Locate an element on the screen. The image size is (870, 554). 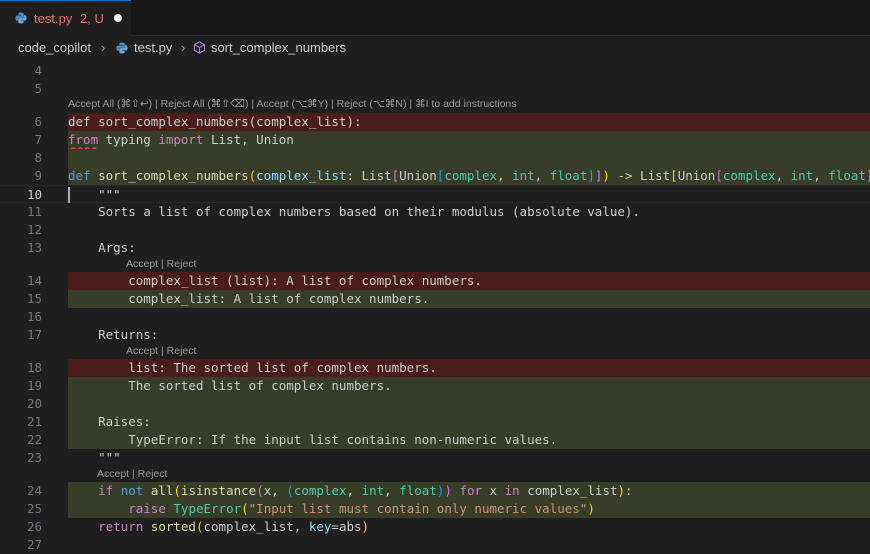
parameter: complex_list is located at coordinates (301, 175).